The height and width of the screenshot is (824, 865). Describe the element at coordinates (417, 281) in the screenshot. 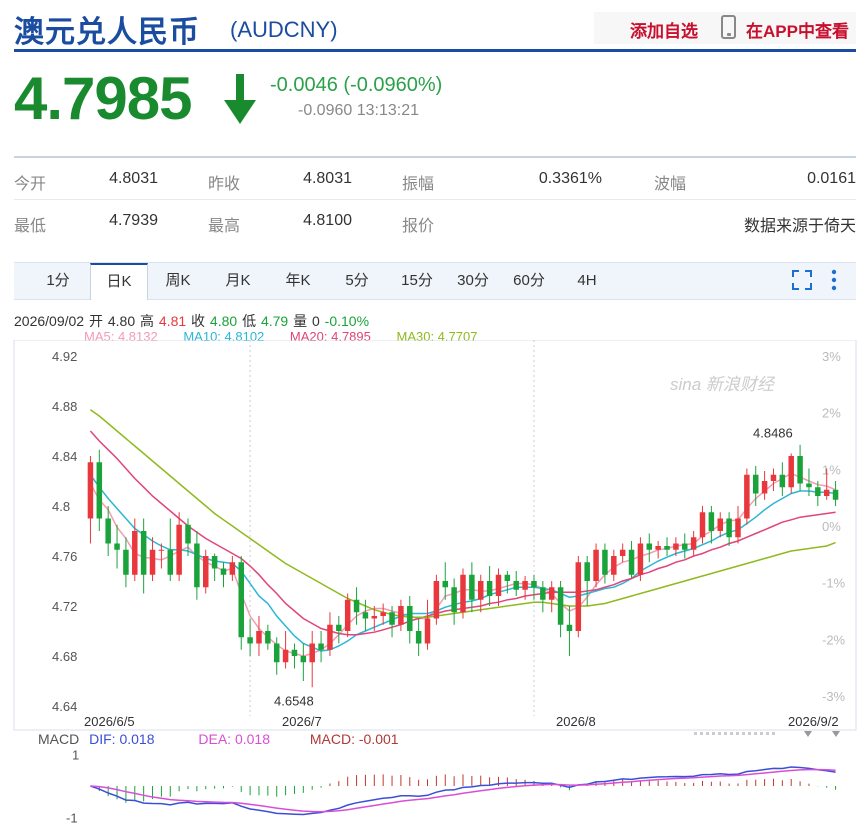

I see `tab-6: 15分` at that location.